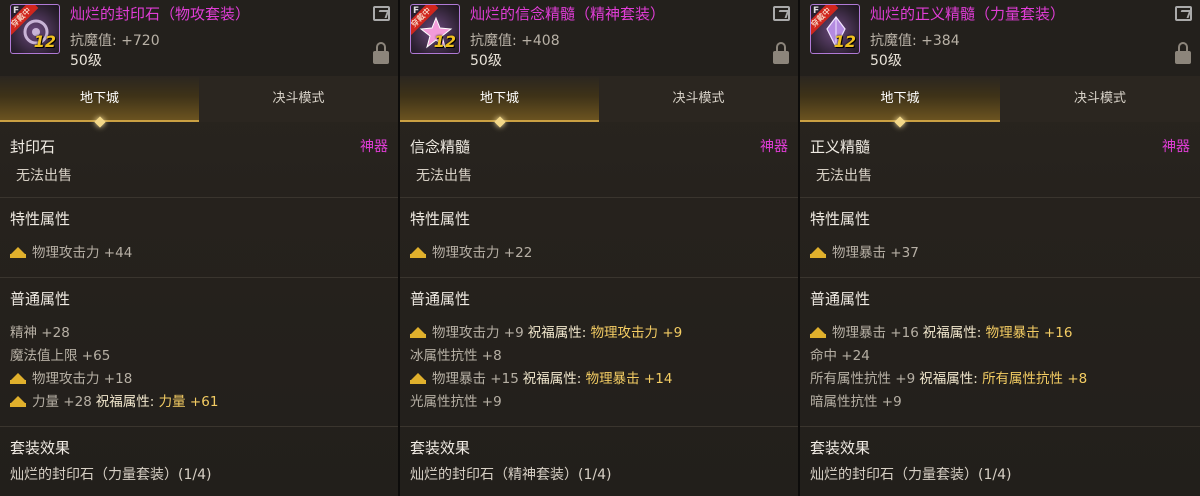 This screenshot has height=496, width=1200. What do you see at coordinates (482, 253) in the screenshot?
I see `attribute-text: 物理攻击力 +22` at bounding box center [482, 253].